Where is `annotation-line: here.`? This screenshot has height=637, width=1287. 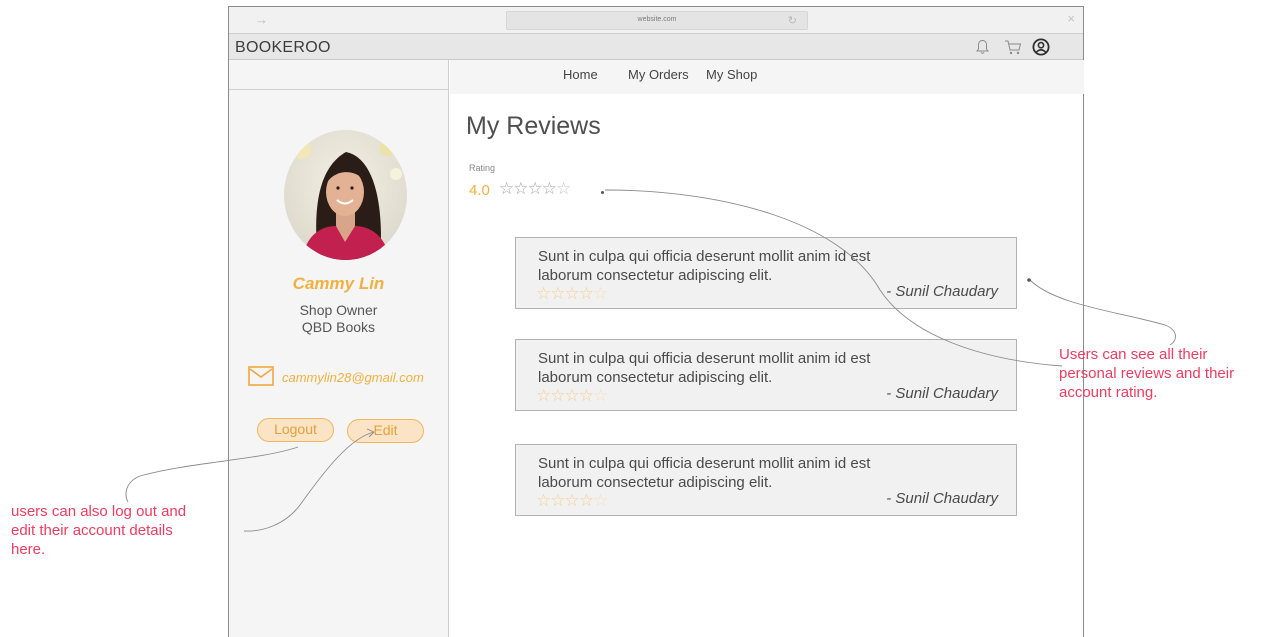
annotation-line: here. is located at coordinates (28, 549).